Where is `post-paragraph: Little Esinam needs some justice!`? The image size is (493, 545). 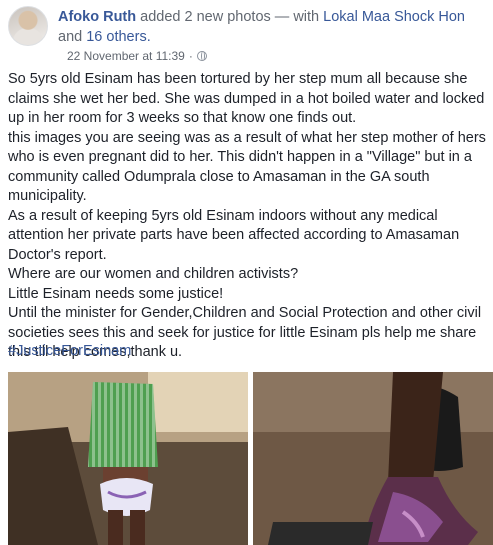 post-paragraph: Little Esinam needs some justice! is located at coordinates (116, 293).